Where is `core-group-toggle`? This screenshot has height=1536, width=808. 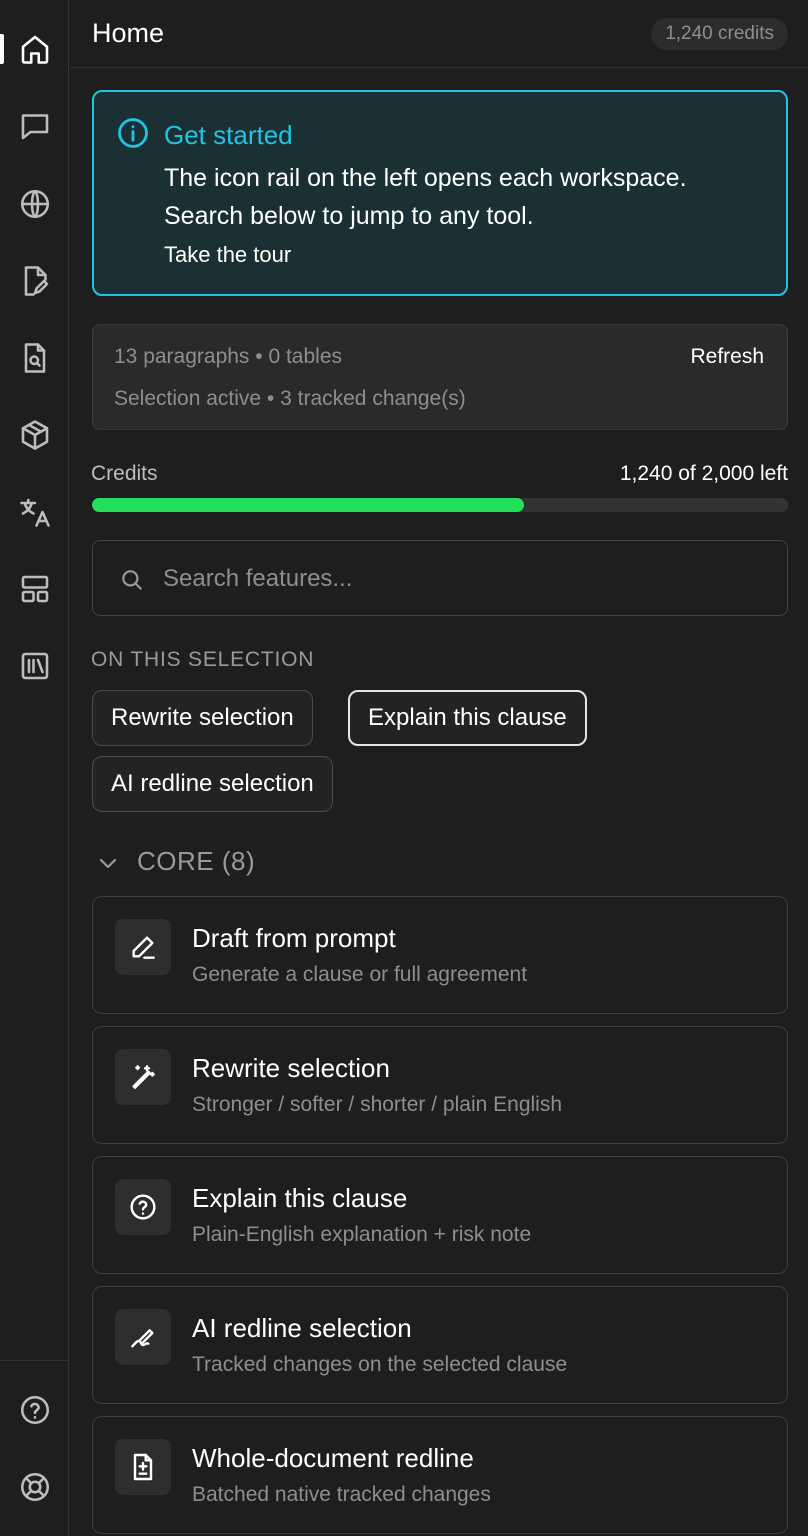
core-group-toggle is located at coordinates (108, 863).